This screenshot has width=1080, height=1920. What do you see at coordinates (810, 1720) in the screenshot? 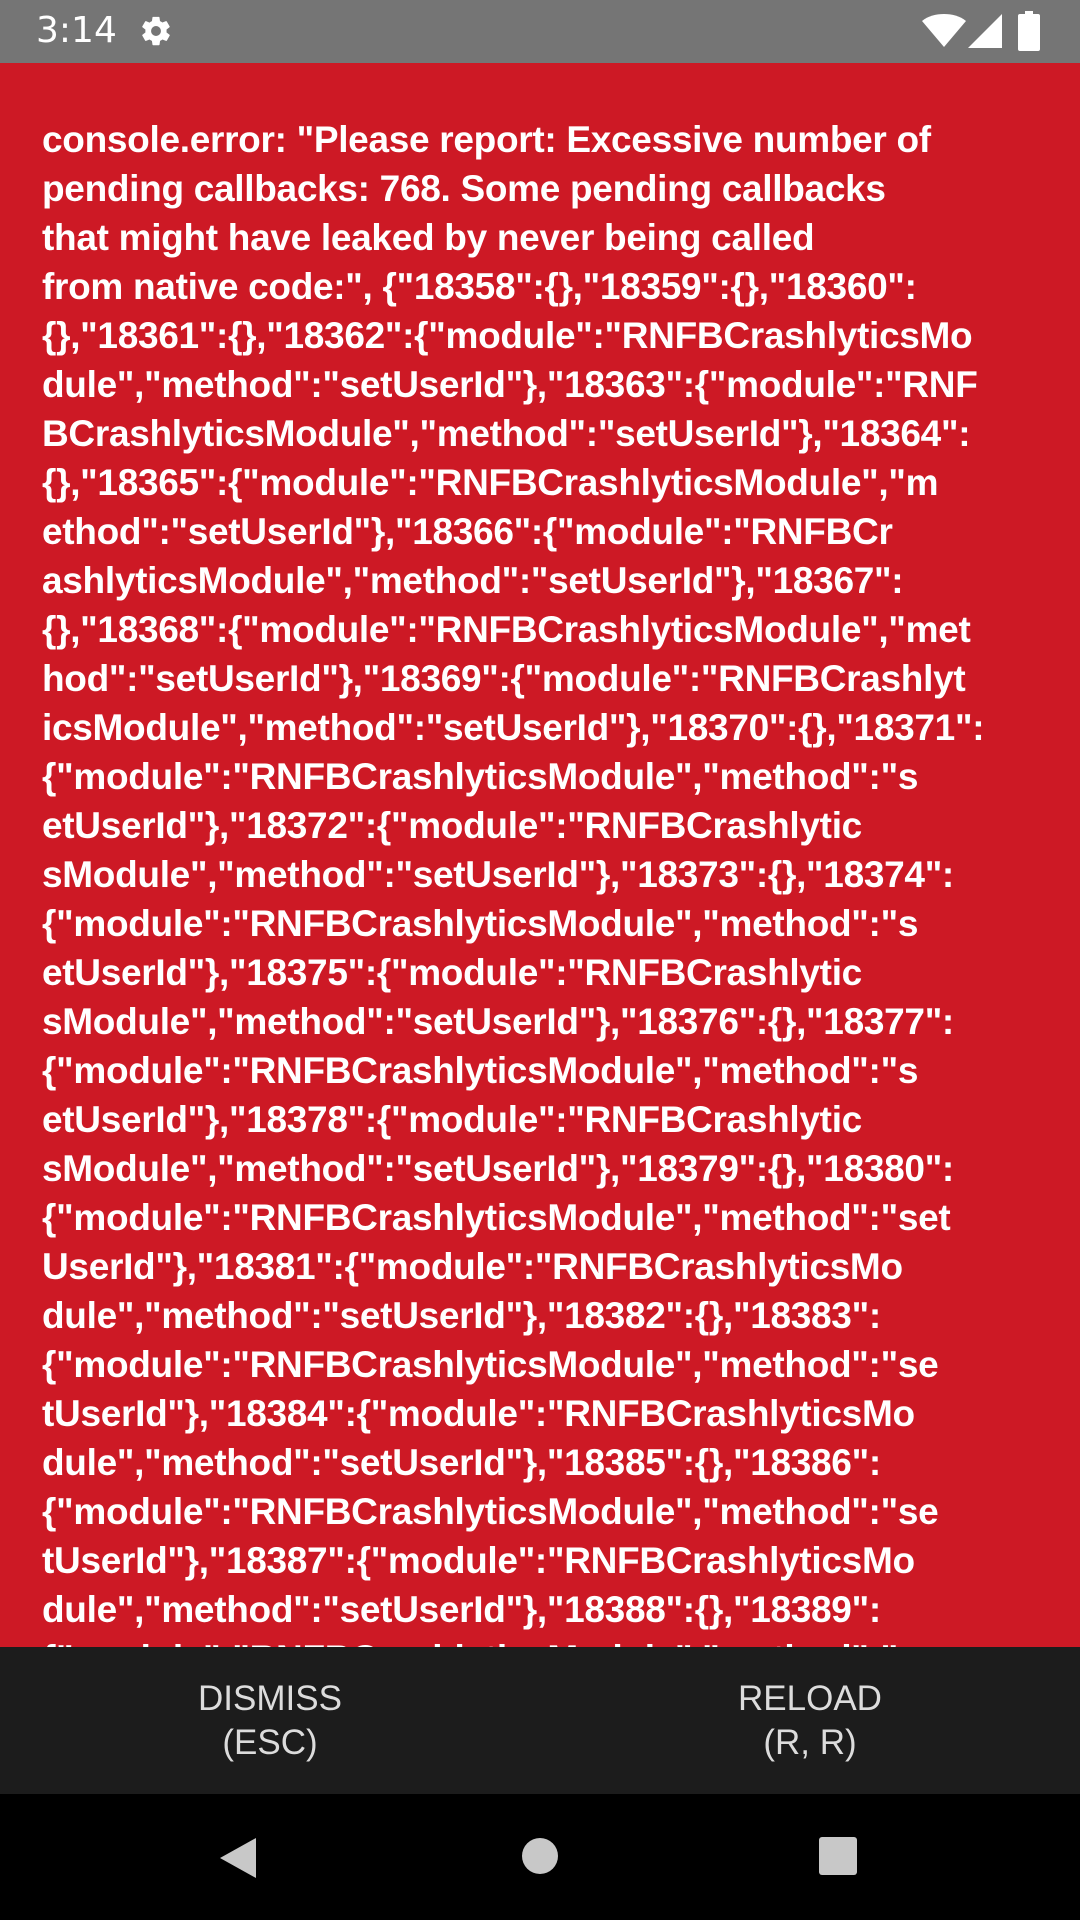
I see `reload-button: RELOAD (R, R)` at bounding box center [810, 1720].